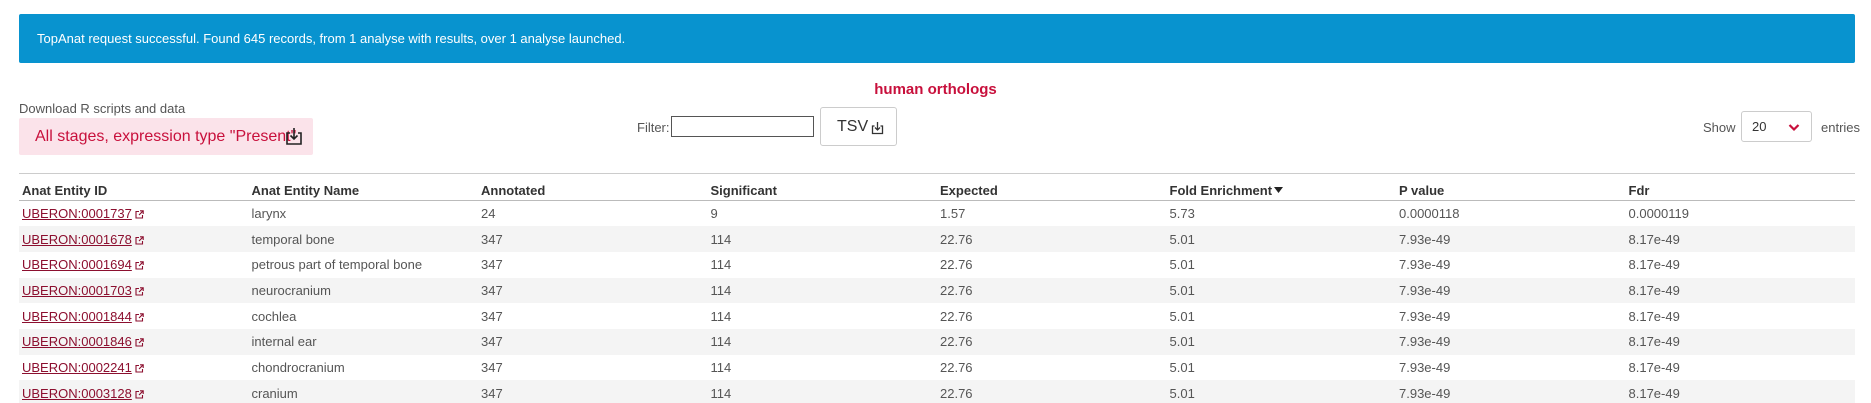  Describe the element at coordinates (134, 291) in the screenshot. I see `table-cell: UBERON:0001703` at that location.